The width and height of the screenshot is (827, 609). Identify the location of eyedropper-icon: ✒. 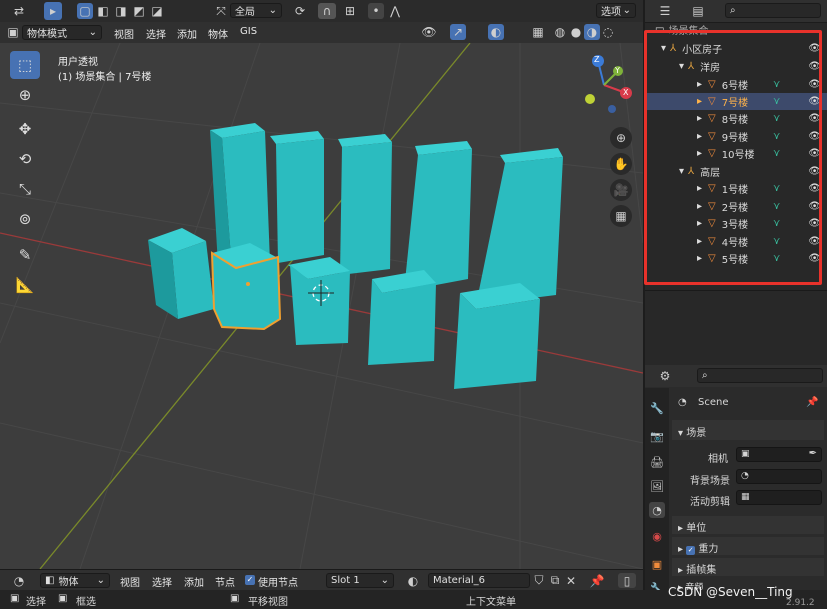
(813, 453).